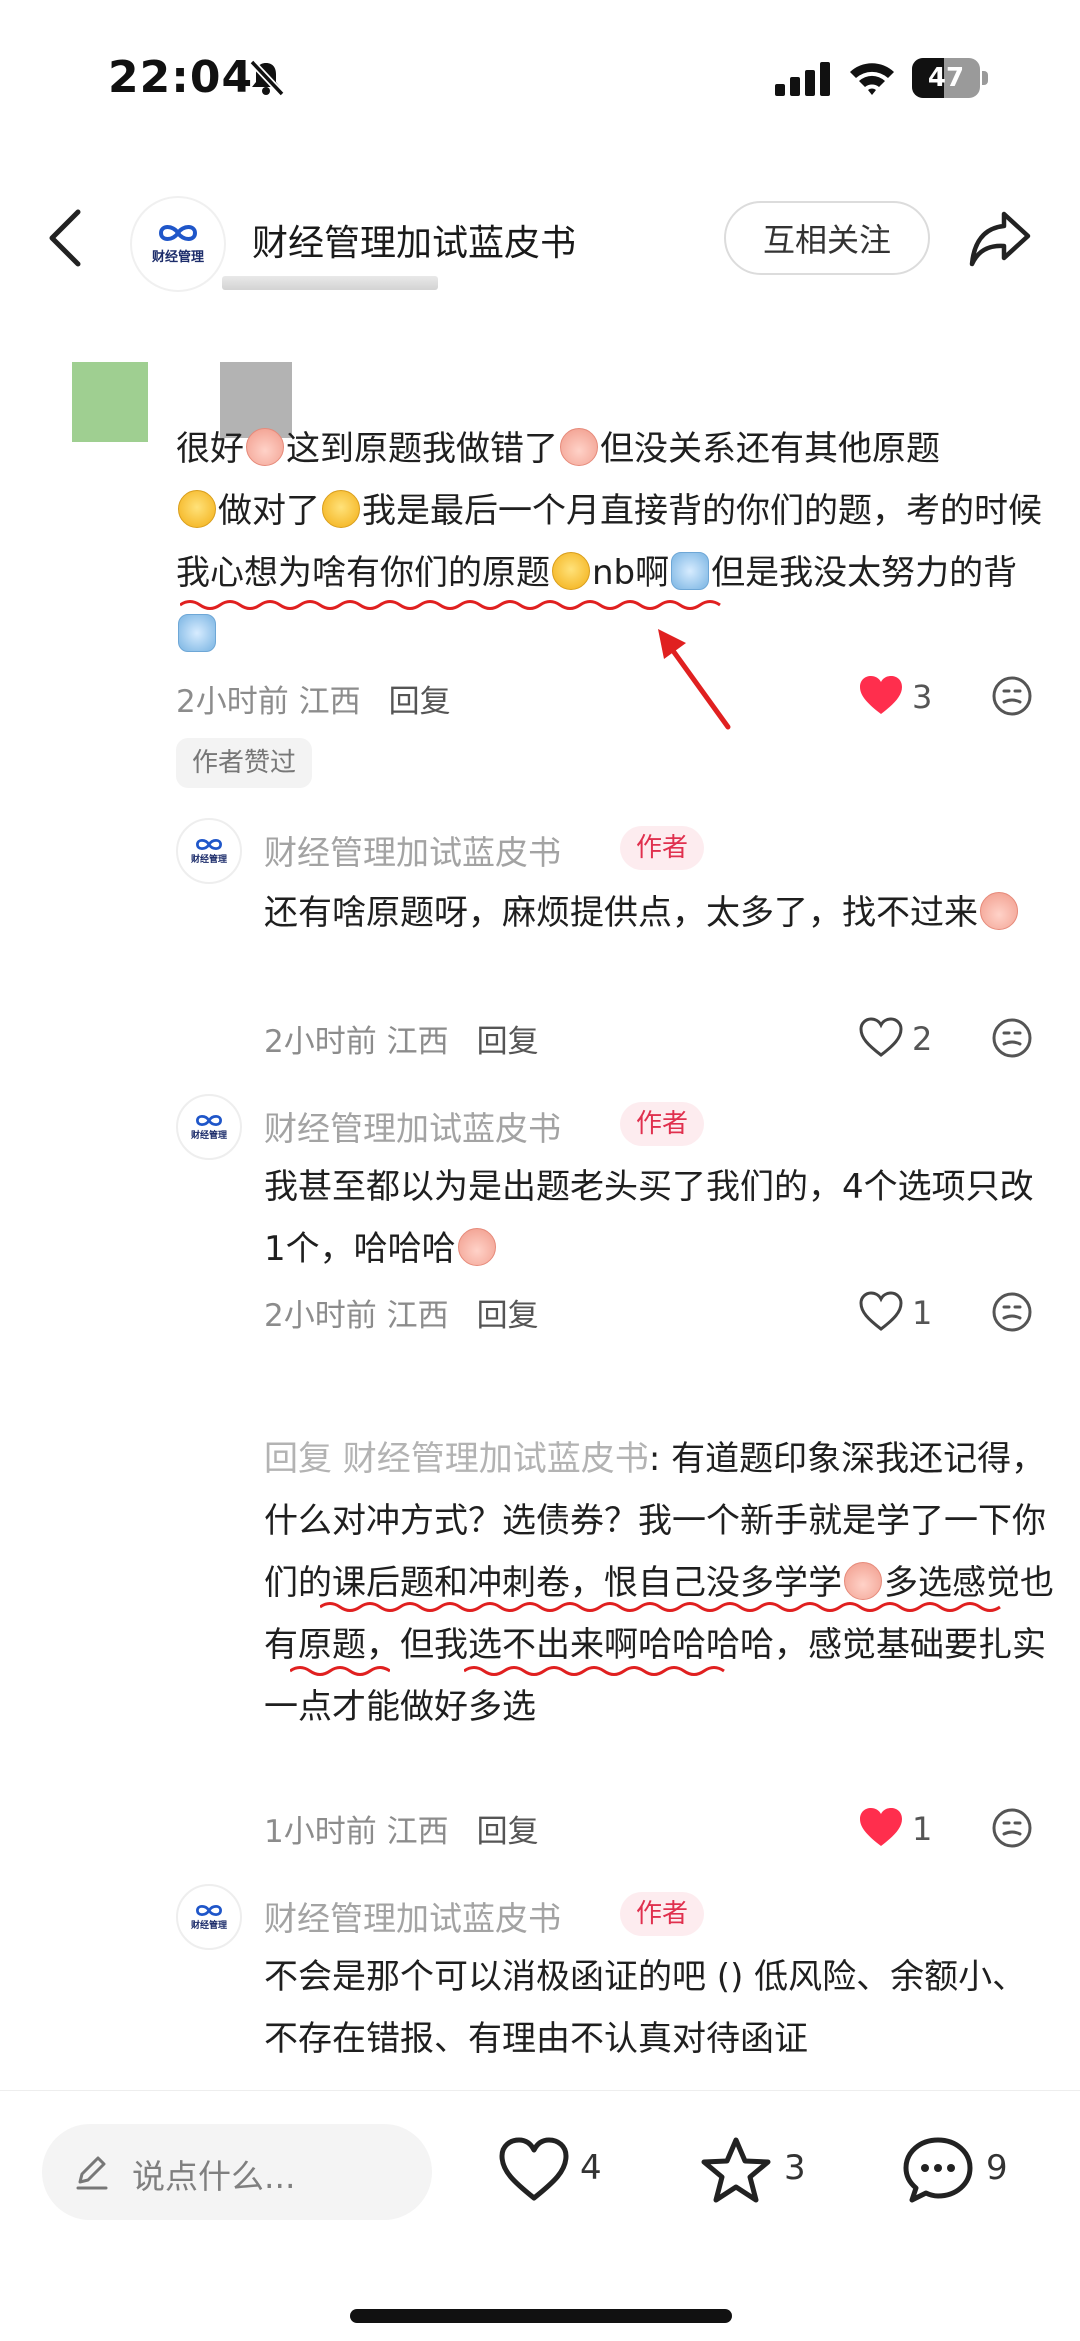 The width and height of the screenshot is (1080, 2341). Describe the element at coordinates (802, 79) in the screenshot. I see `cellular-signal-icon` at that location.